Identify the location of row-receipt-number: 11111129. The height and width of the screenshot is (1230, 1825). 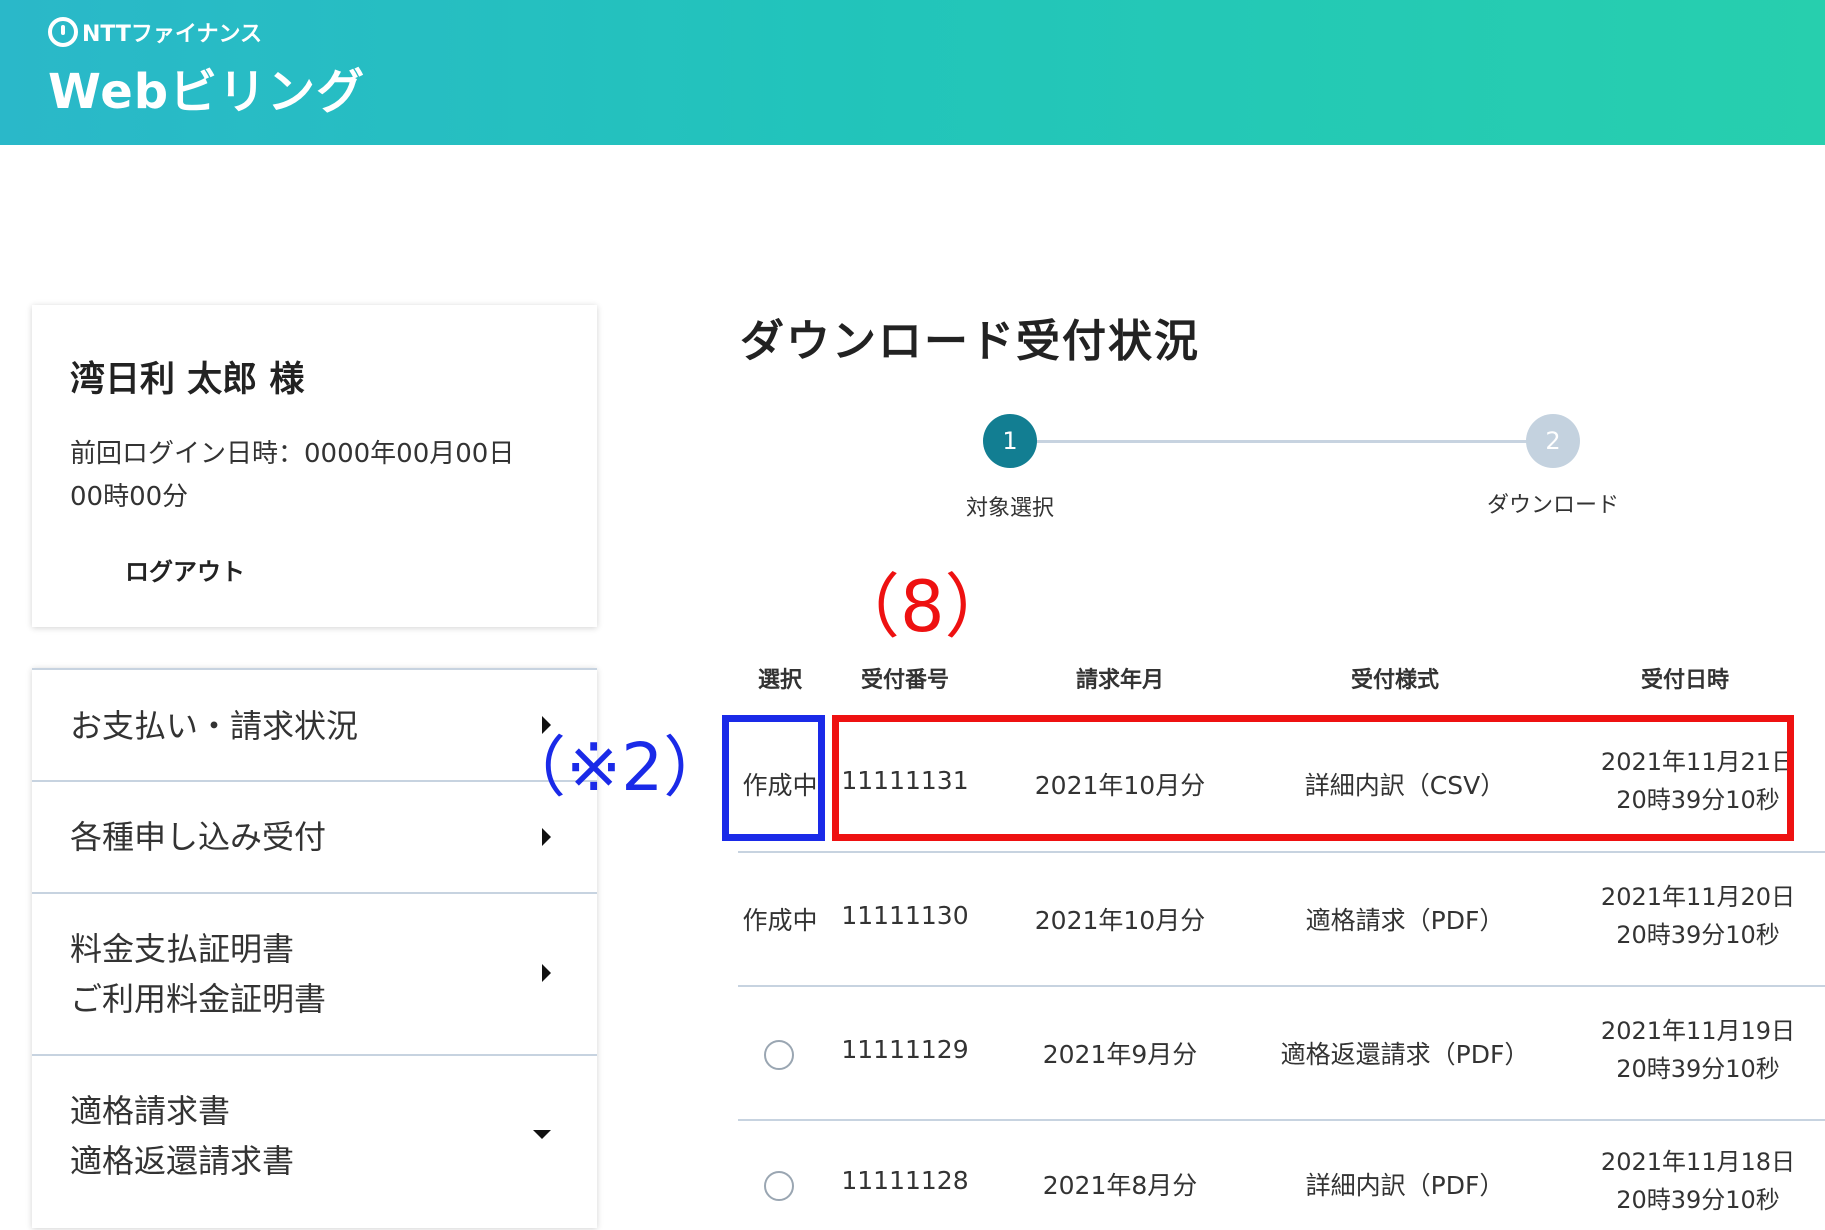
(905, 1049).